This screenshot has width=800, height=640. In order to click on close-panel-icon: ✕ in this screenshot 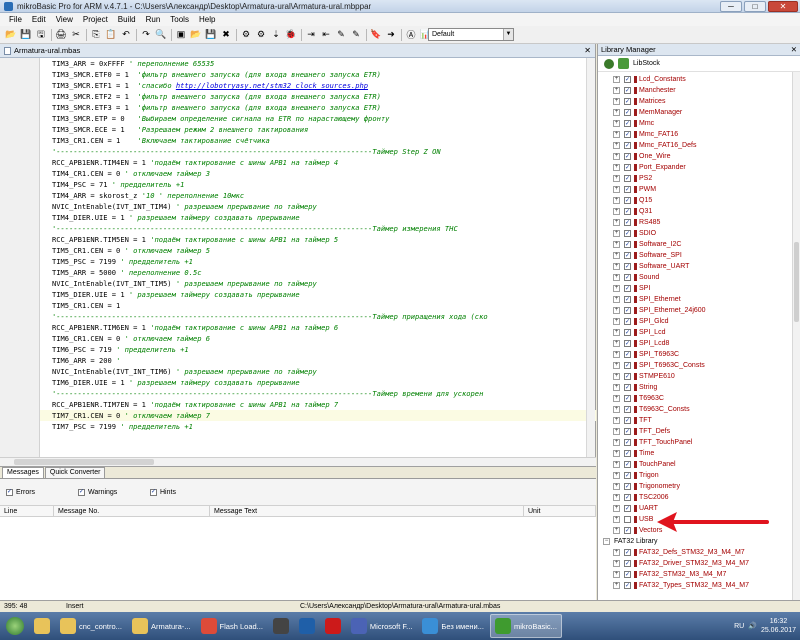, I will do `click(794, 49)`.